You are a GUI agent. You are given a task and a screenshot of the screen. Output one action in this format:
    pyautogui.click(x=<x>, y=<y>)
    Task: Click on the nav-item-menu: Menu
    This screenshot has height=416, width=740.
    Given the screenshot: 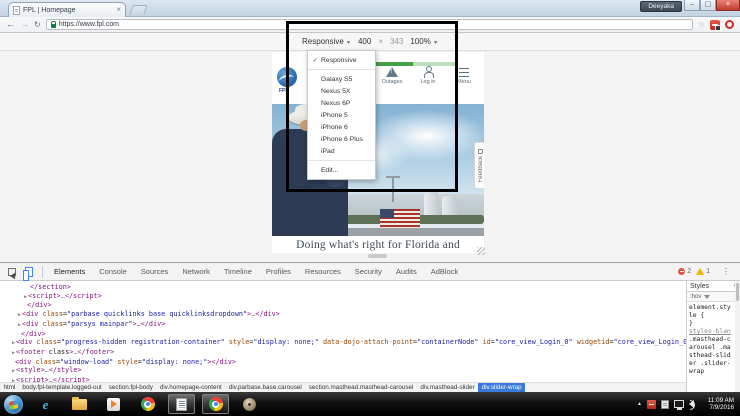 What is the action you would take?
    pyautogui.click(x=464, y=75)
    